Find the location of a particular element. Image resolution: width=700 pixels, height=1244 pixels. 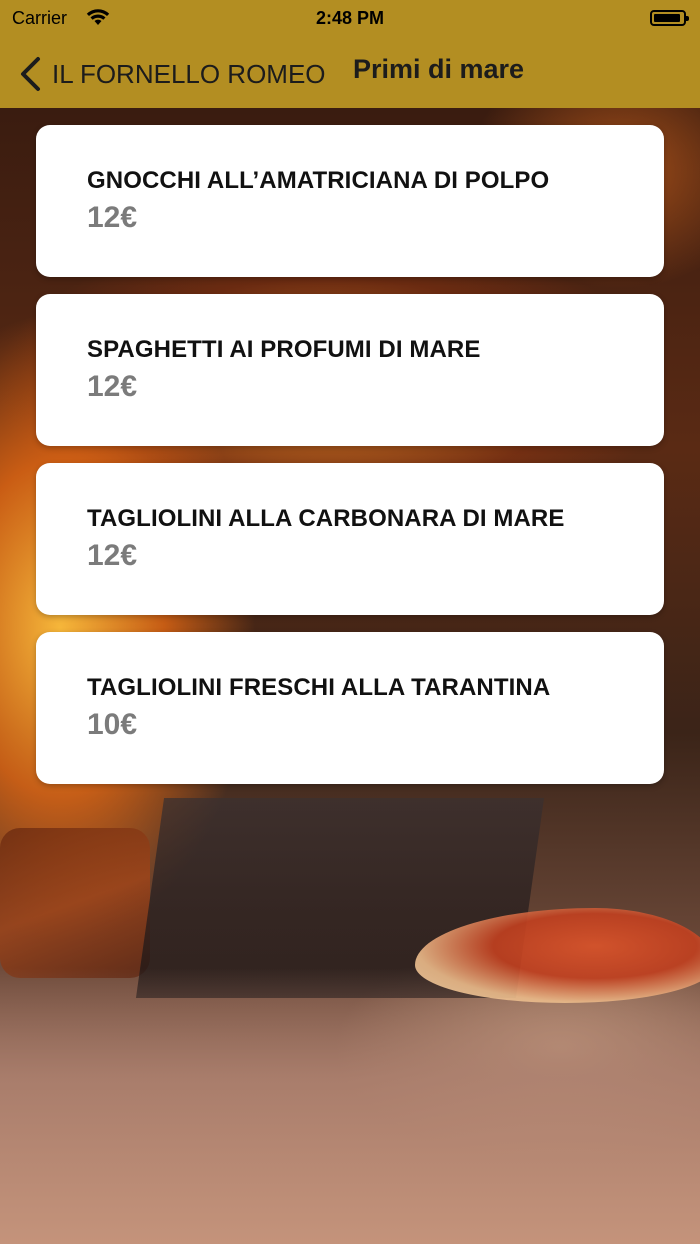

battery-icon is located at coordinates (669, 18).